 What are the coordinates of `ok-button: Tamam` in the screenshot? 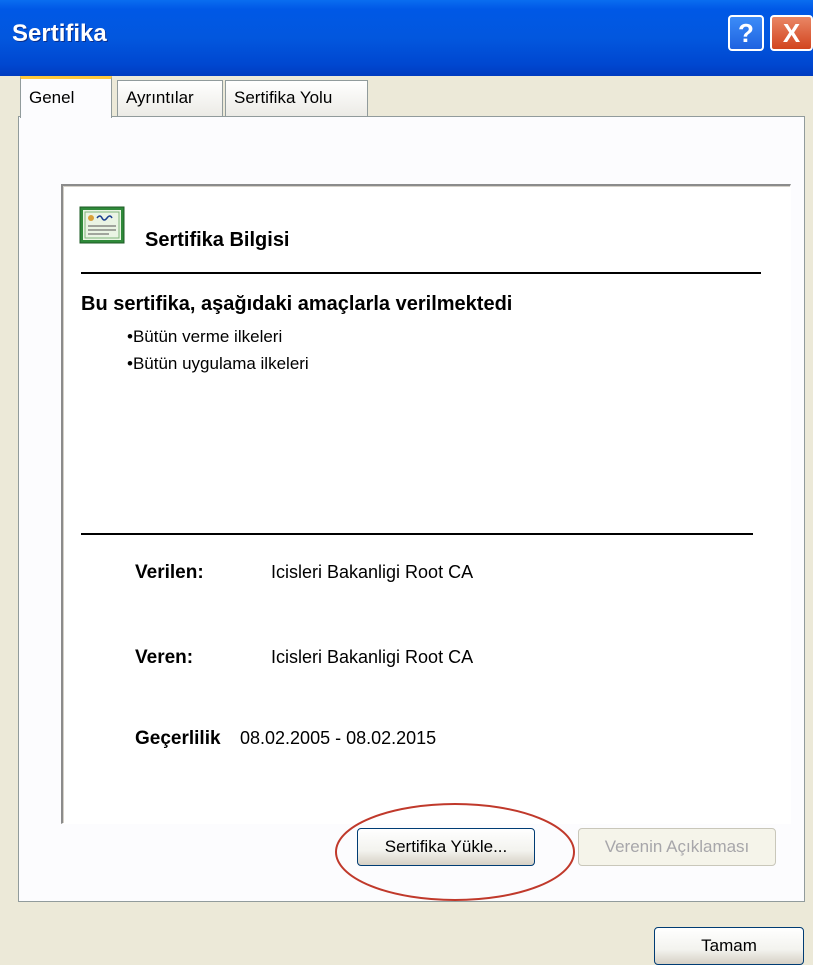 It's located at (729, 946).